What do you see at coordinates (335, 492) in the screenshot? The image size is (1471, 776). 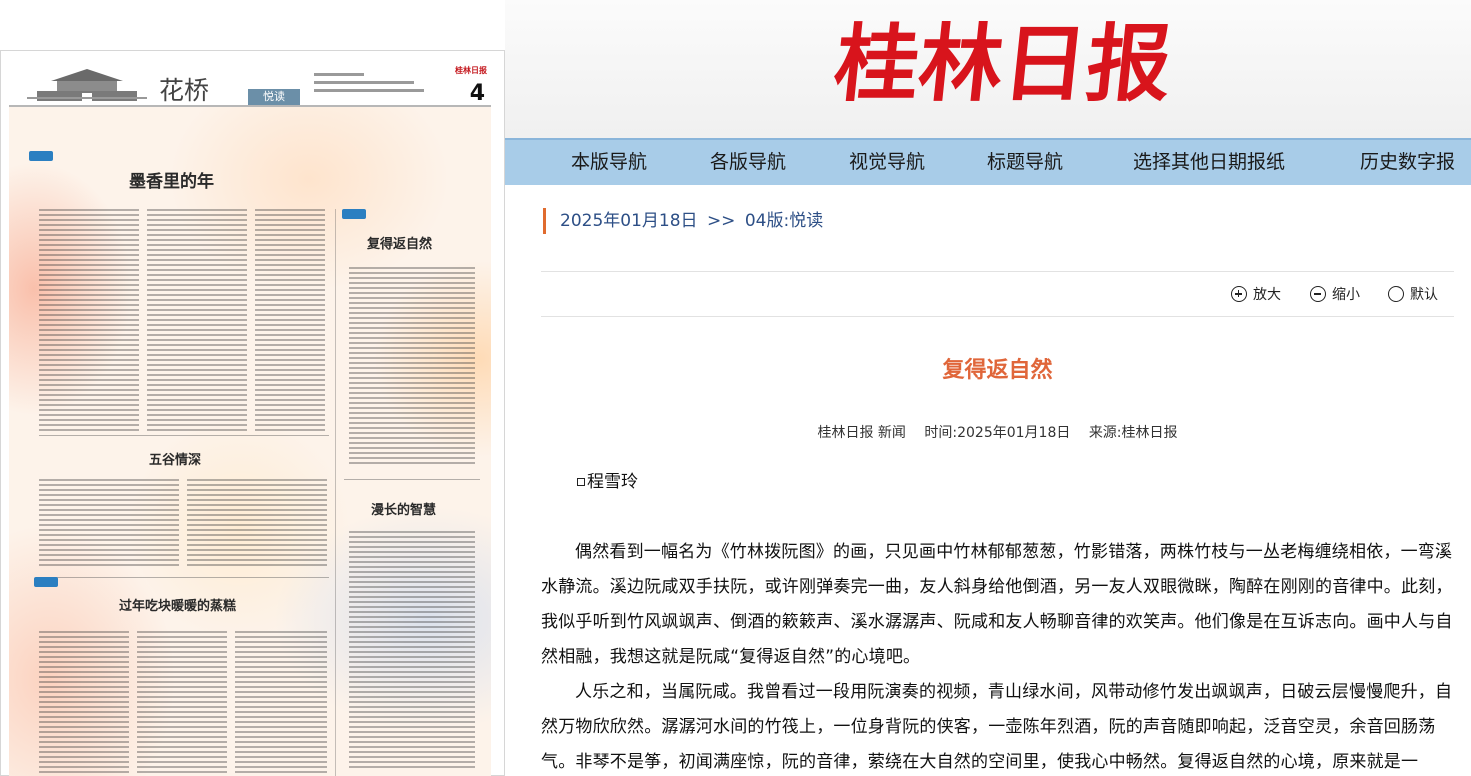 I see `thumbnail-column-divider` at bounding box center [335, 492].